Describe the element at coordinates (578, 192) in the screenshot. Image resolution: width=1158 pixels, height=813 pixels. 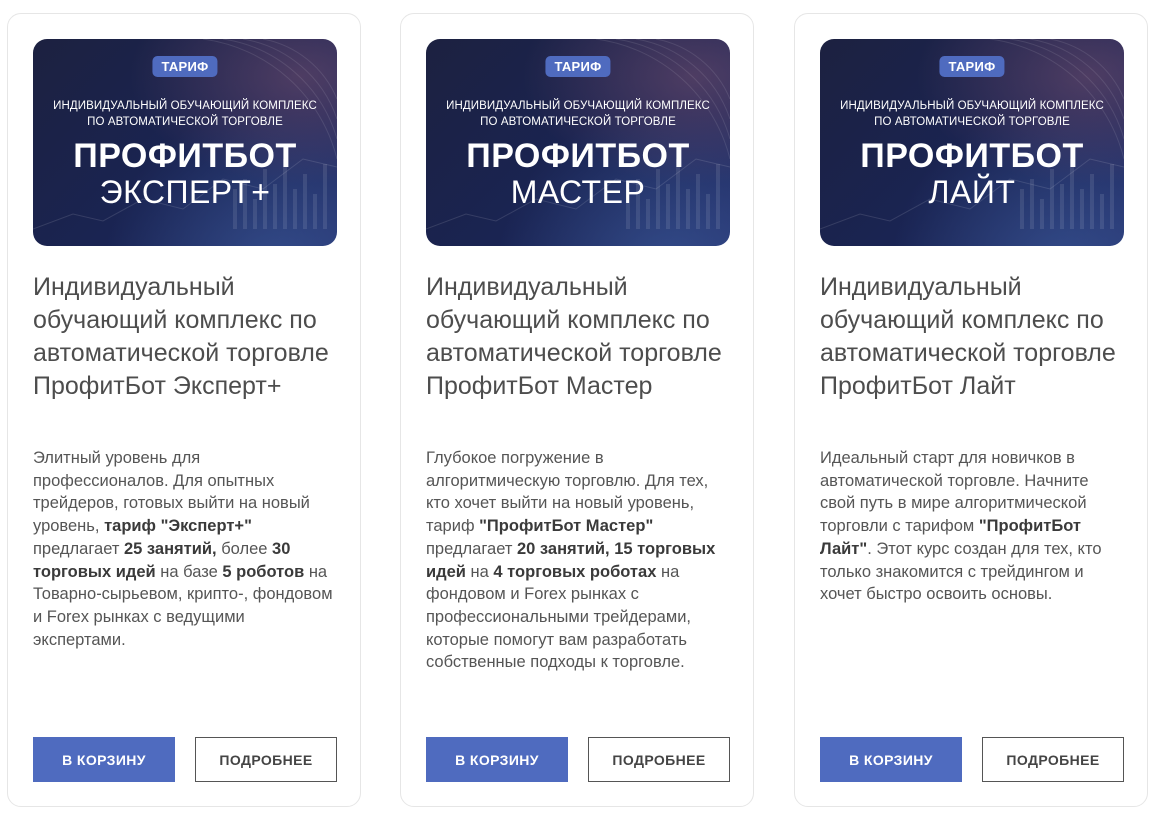
I see `banner-tariff-name: МАСТЕР` at that location.